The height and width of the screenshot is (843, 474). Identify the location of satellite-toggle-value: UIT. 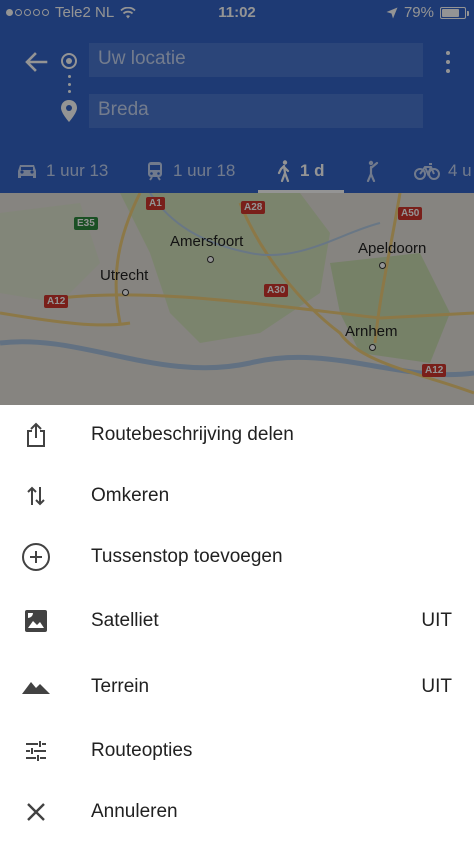
(436, 621).